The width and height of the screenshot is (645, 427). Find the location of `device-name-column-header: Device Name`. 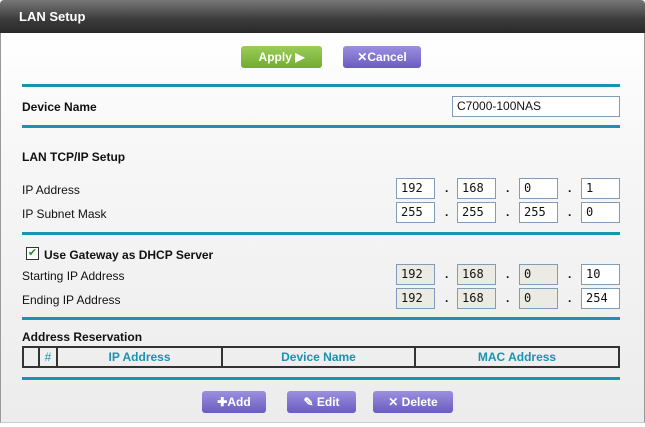

device-name-column-header: Device Name is located at coordinates (318, 357).